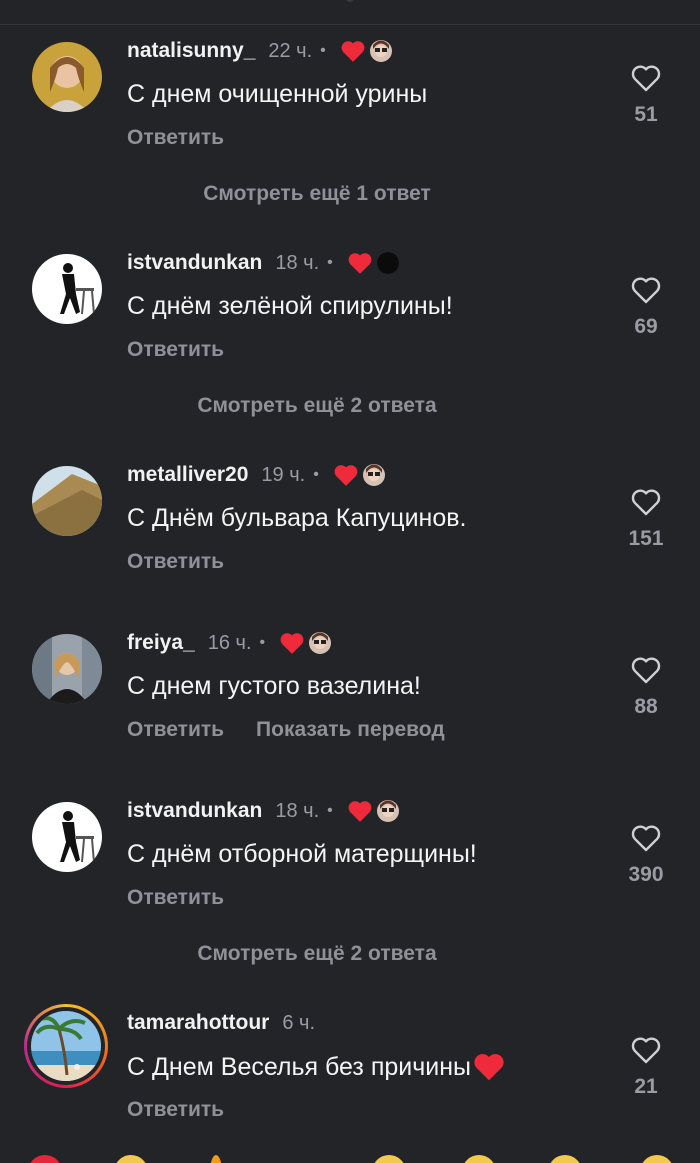 The height and width of the screenshot is (1163, 700). Describe the element at coordinates (299, 1022) in the screenshot. I see `timestamp: 6 ч.` at that location.